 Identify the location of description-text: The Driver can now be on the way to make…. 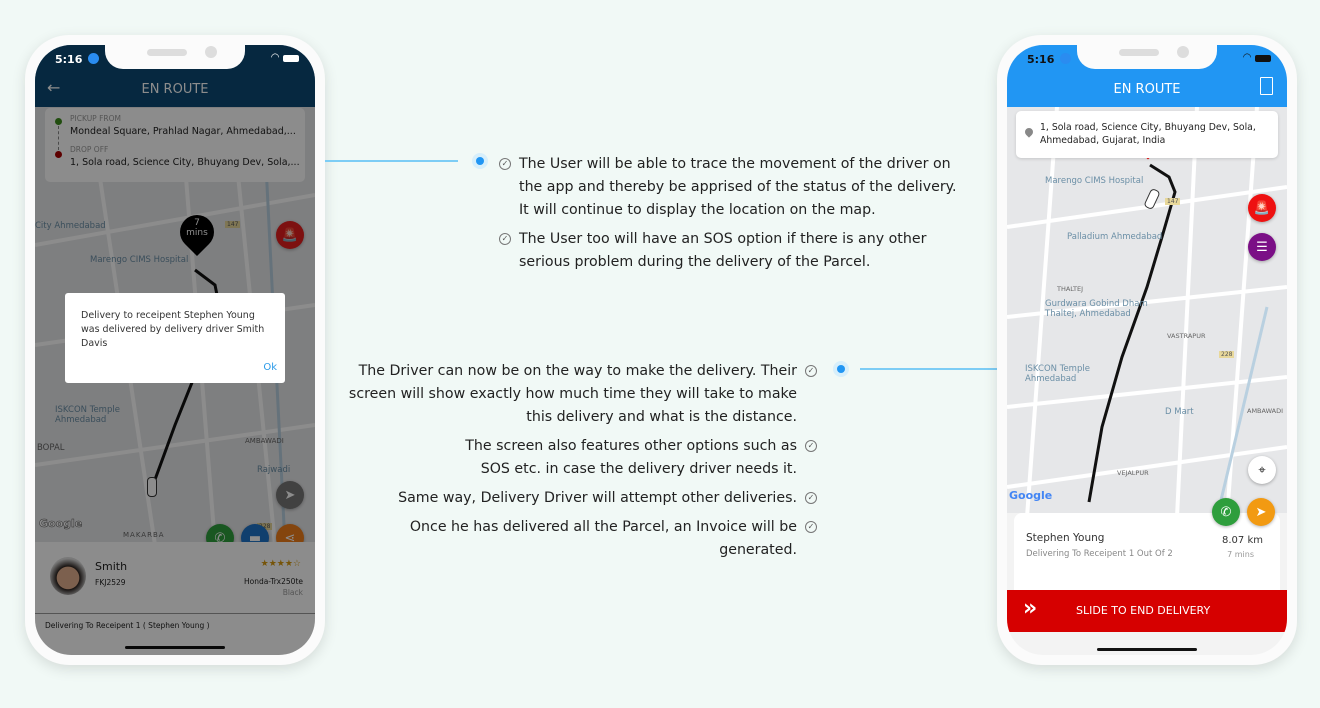
(572, 394).